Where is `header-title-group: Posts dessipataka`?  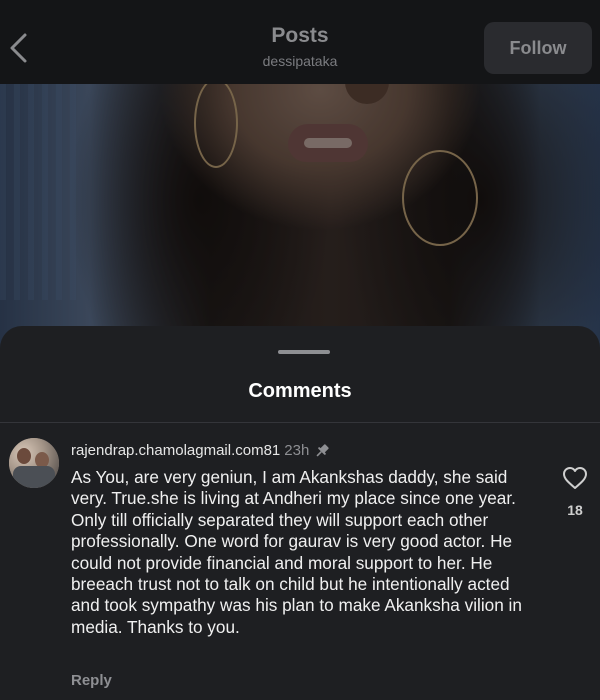 header-title-group: Posts dessipataka is located at coordinates (300, 46).